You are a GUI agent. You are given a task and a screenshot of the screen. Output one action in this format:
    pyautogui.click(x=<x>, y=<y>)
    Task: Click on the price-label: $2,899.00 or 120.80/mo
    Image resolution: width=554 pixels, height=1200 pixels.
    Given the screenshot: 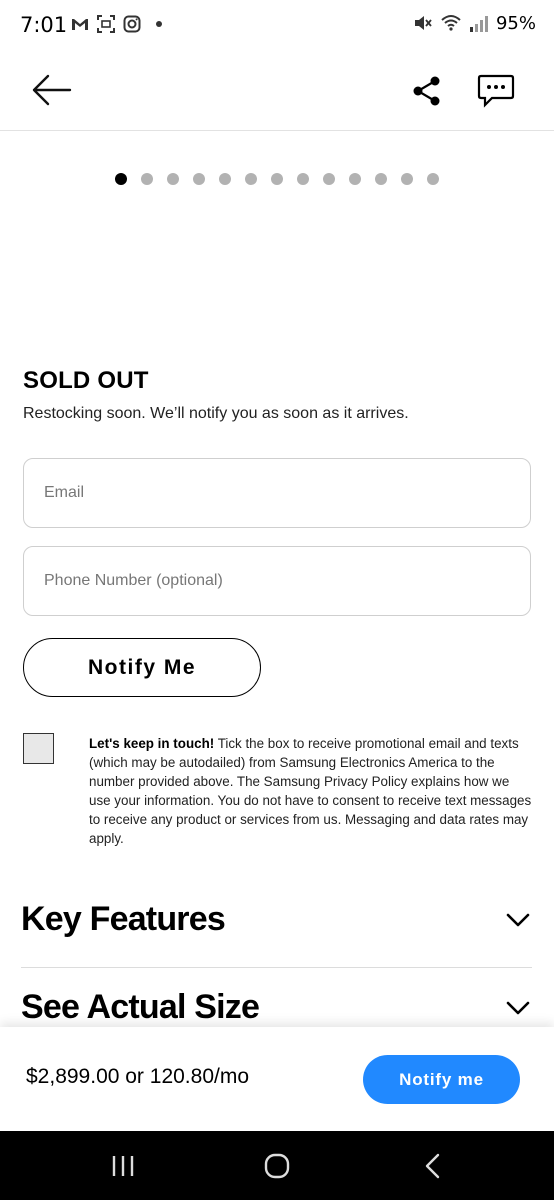 What is the action you would take?
    pyautogui.click(x=138, y=1076)
    